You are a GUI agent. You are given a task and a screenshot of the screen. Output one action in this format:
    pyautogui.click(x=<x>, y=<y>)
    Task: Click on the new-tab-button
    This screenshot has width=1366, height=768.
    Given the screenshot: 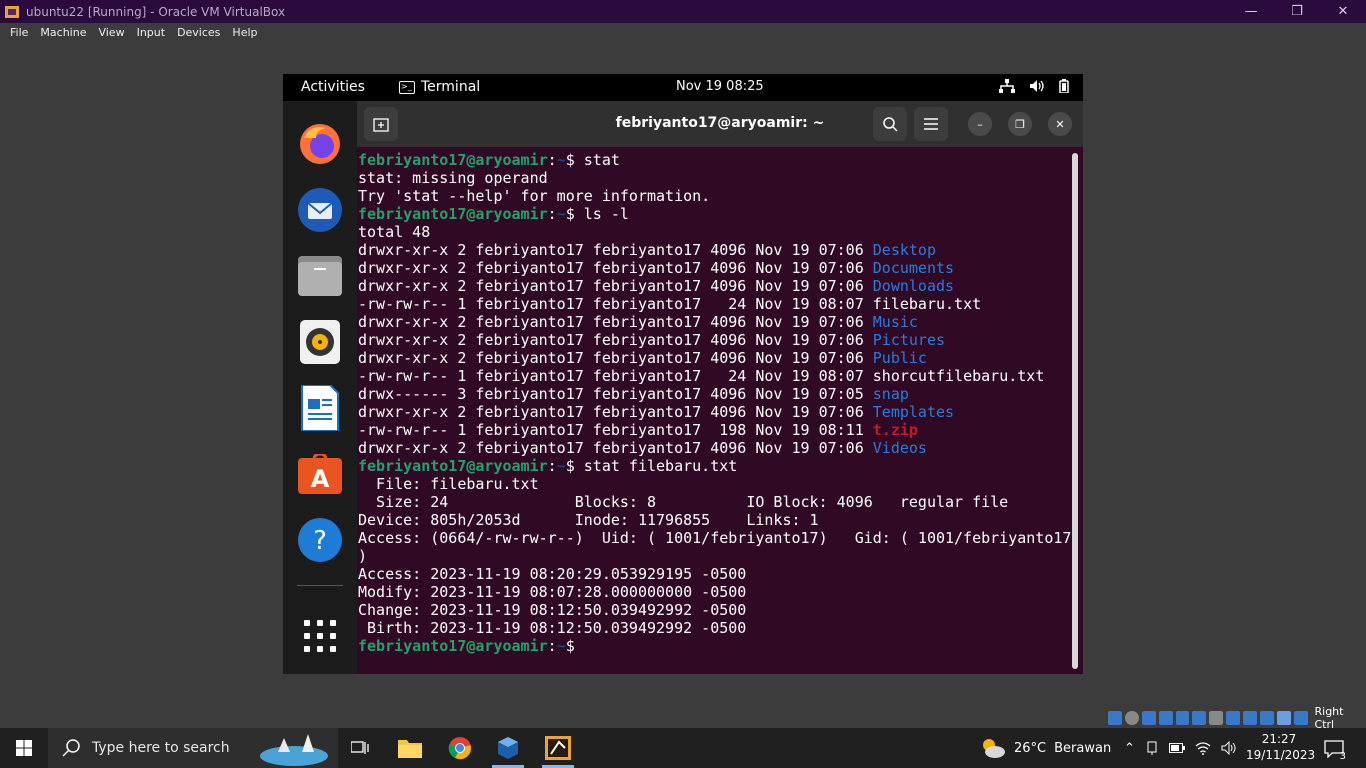 What is the action you would take?
    pyautogui.click(x=381, y=124)
    